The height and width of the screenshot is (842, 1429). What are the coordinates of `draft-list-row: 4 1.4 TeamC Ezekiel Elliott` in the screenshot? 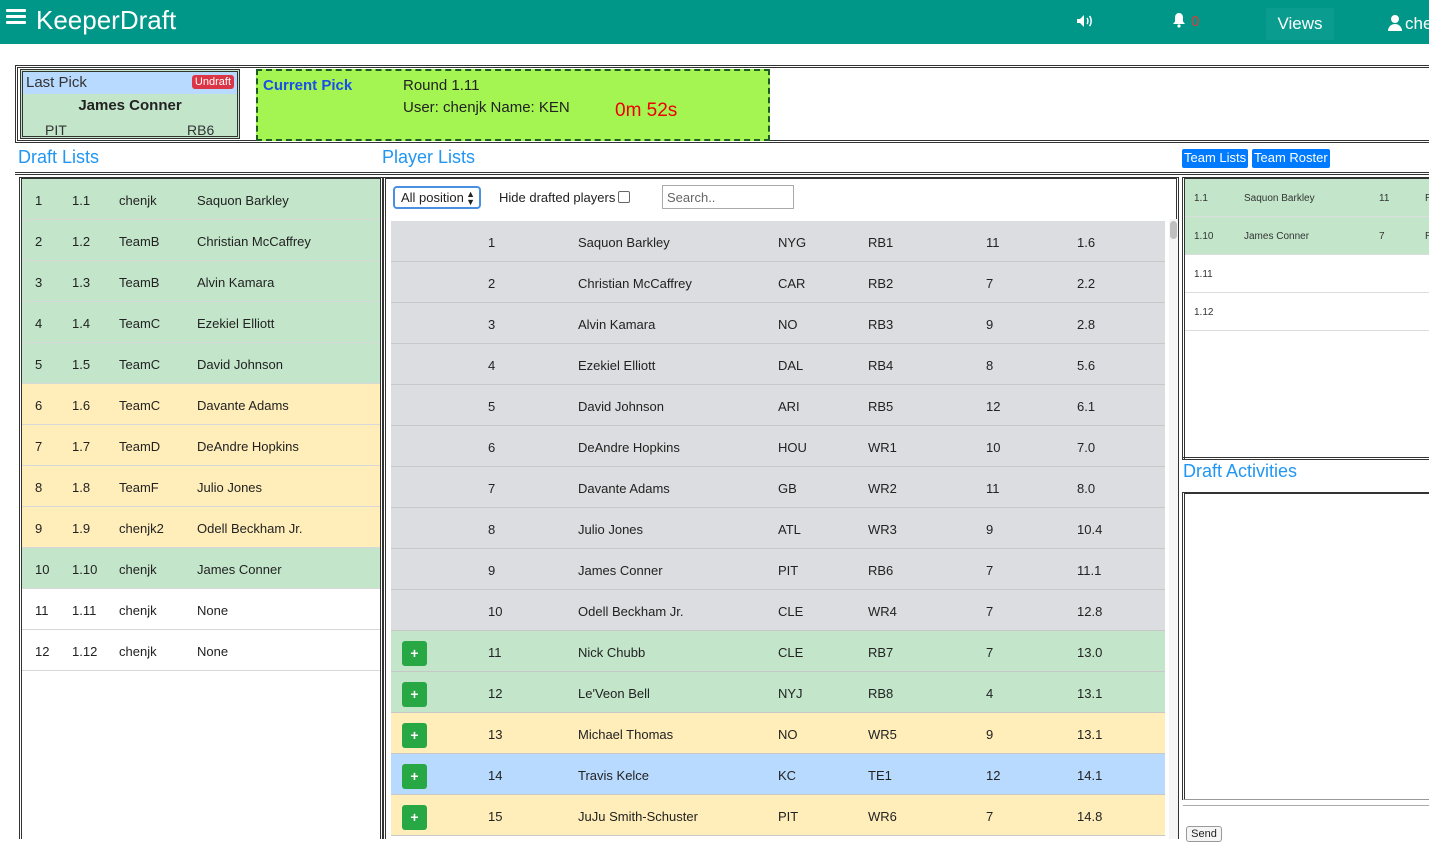 It's located at (201, 322).